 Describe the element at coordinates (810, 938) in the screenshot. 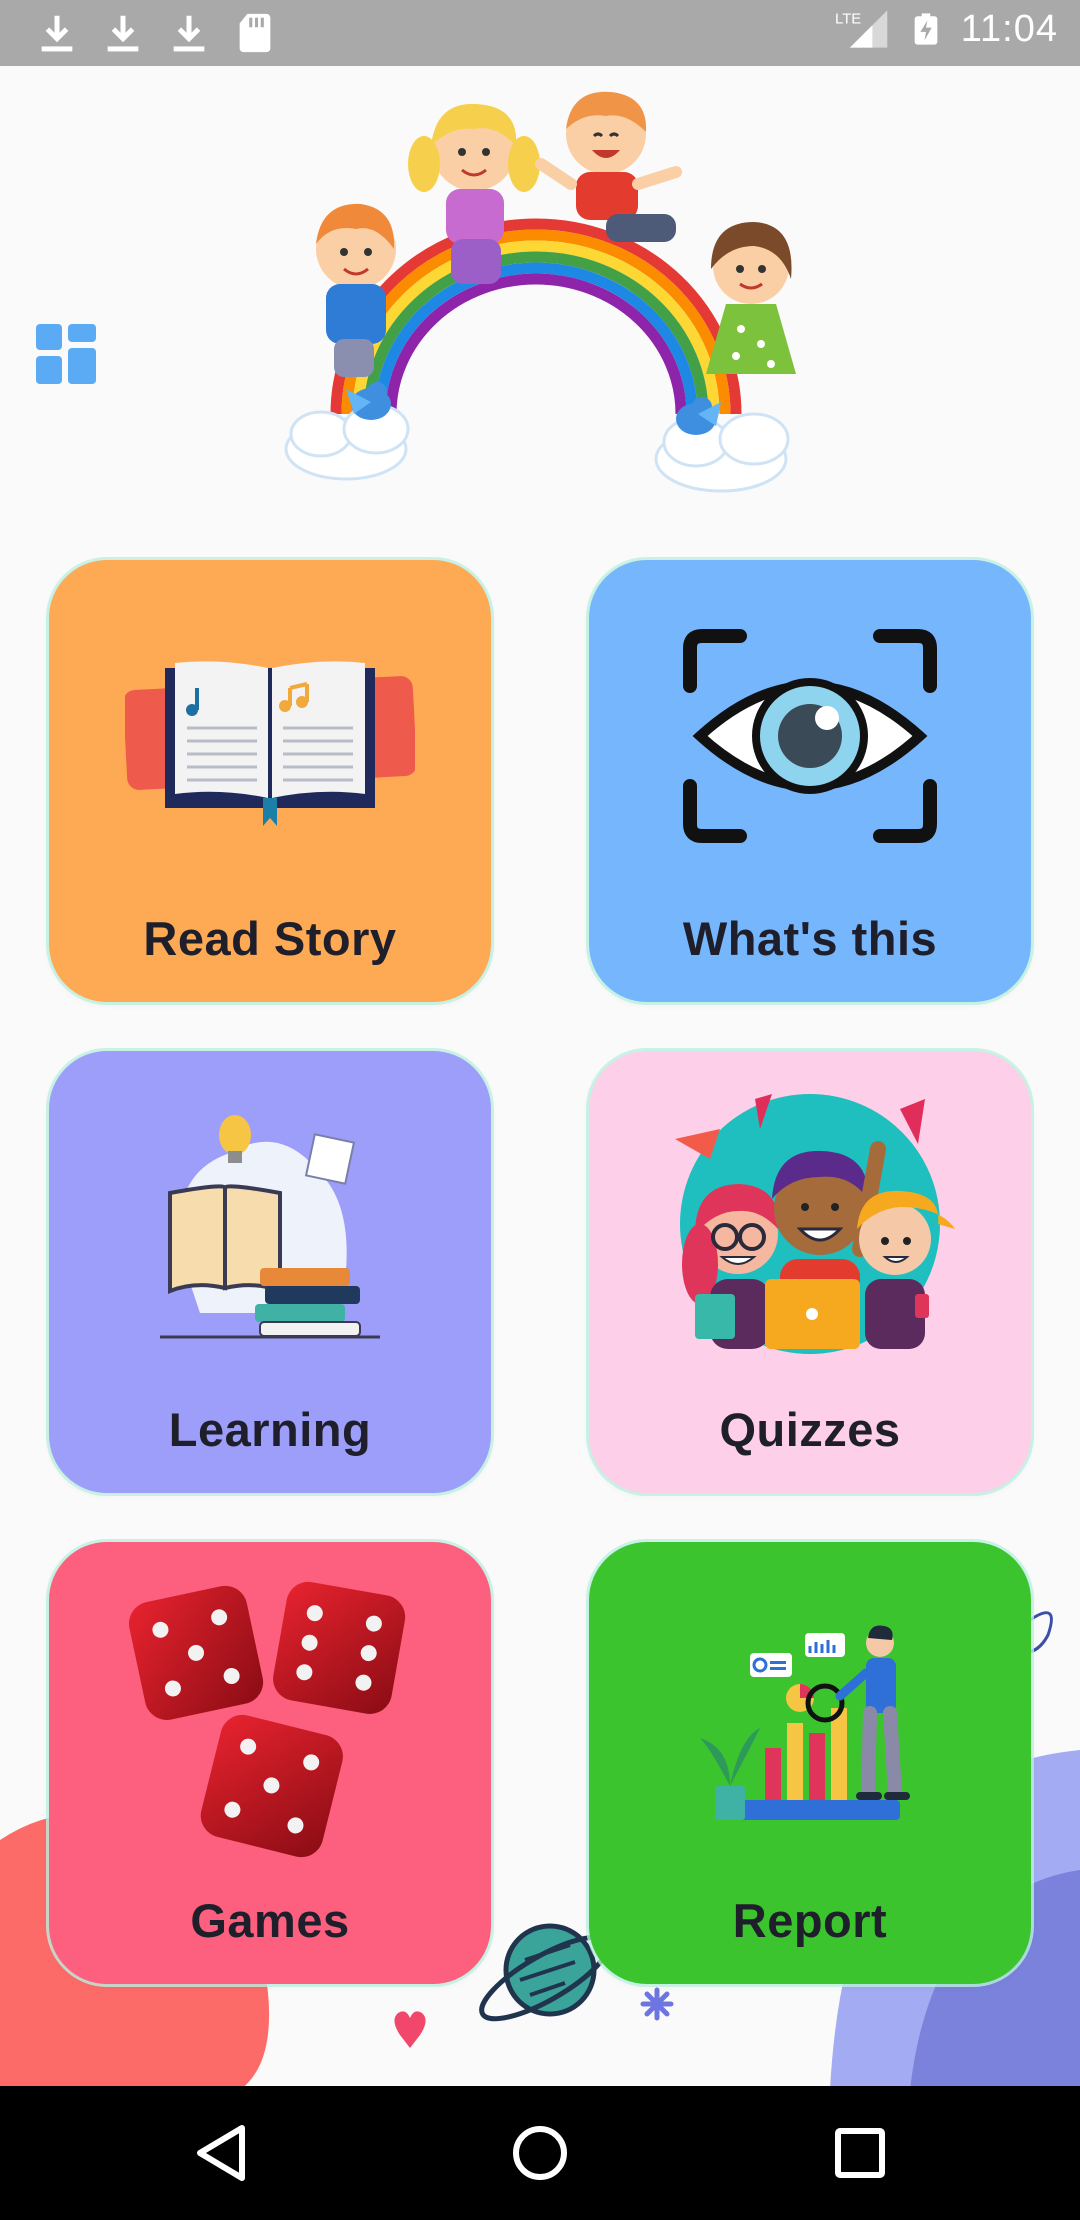

I see `whats-this-label: What's this` at that location.